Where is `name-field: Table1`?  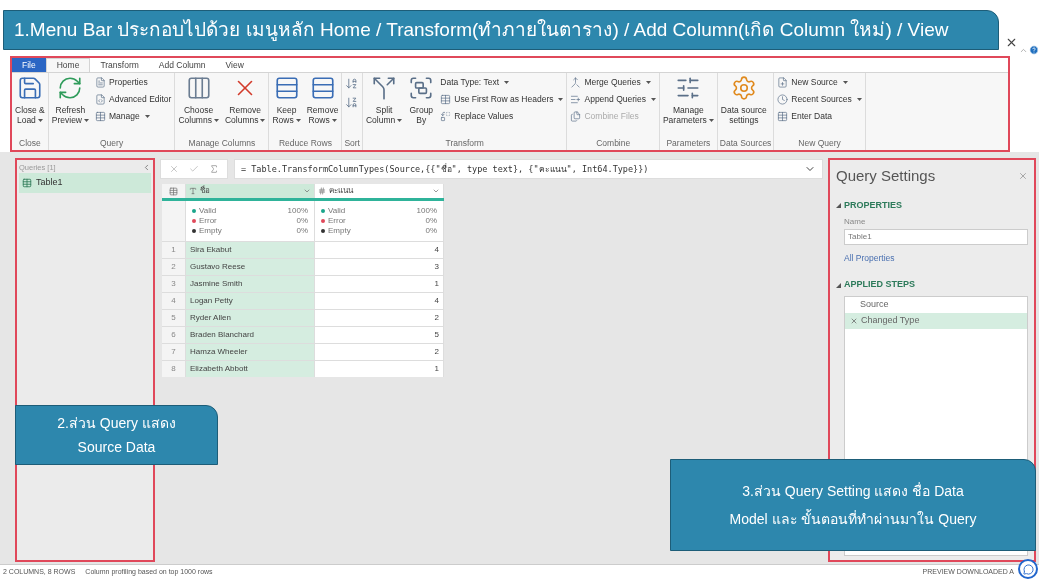
name-field: Table1 is located at coordinates (936, 236).